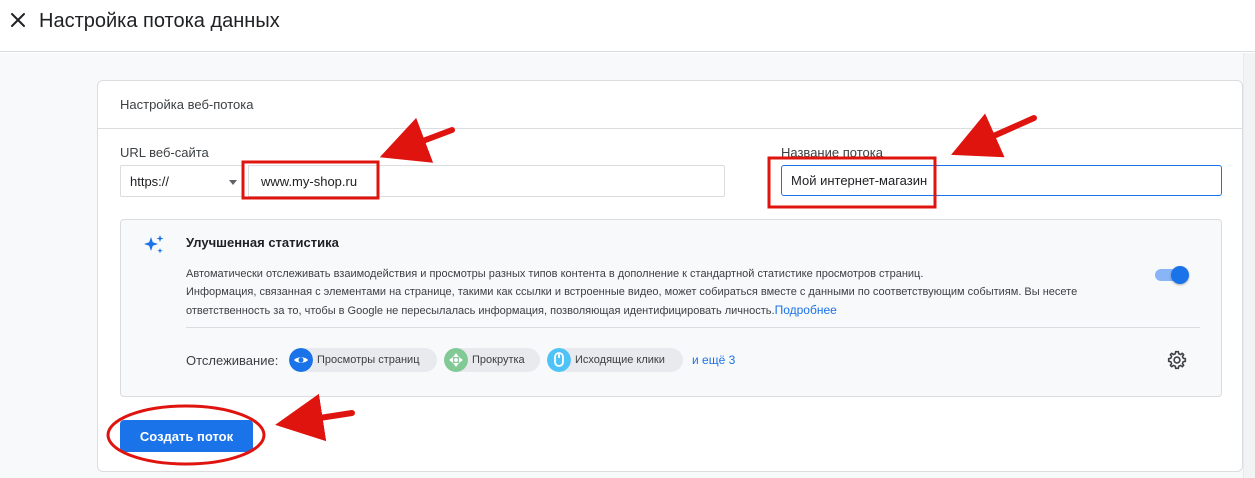  What do you see at coordinates (154, 244) in the screenshot?
I see `sparkle-icon` at bounding box center [154, 244].